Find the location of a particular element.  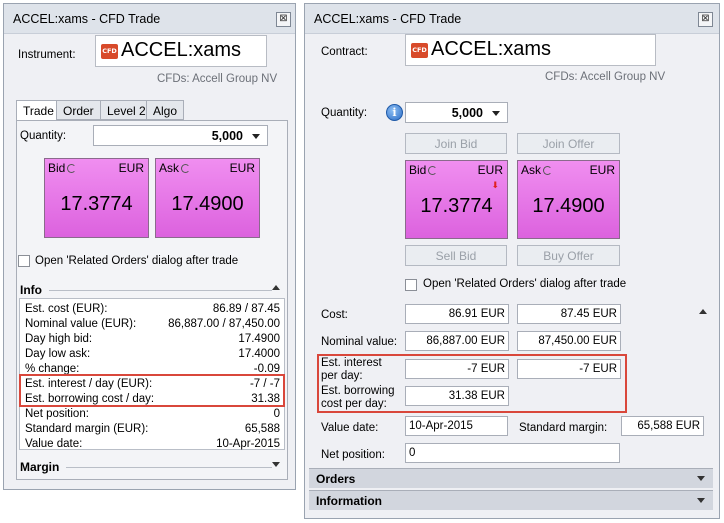

value-date-field: 10-Apr-2015 is located at coordinates (456, 426).